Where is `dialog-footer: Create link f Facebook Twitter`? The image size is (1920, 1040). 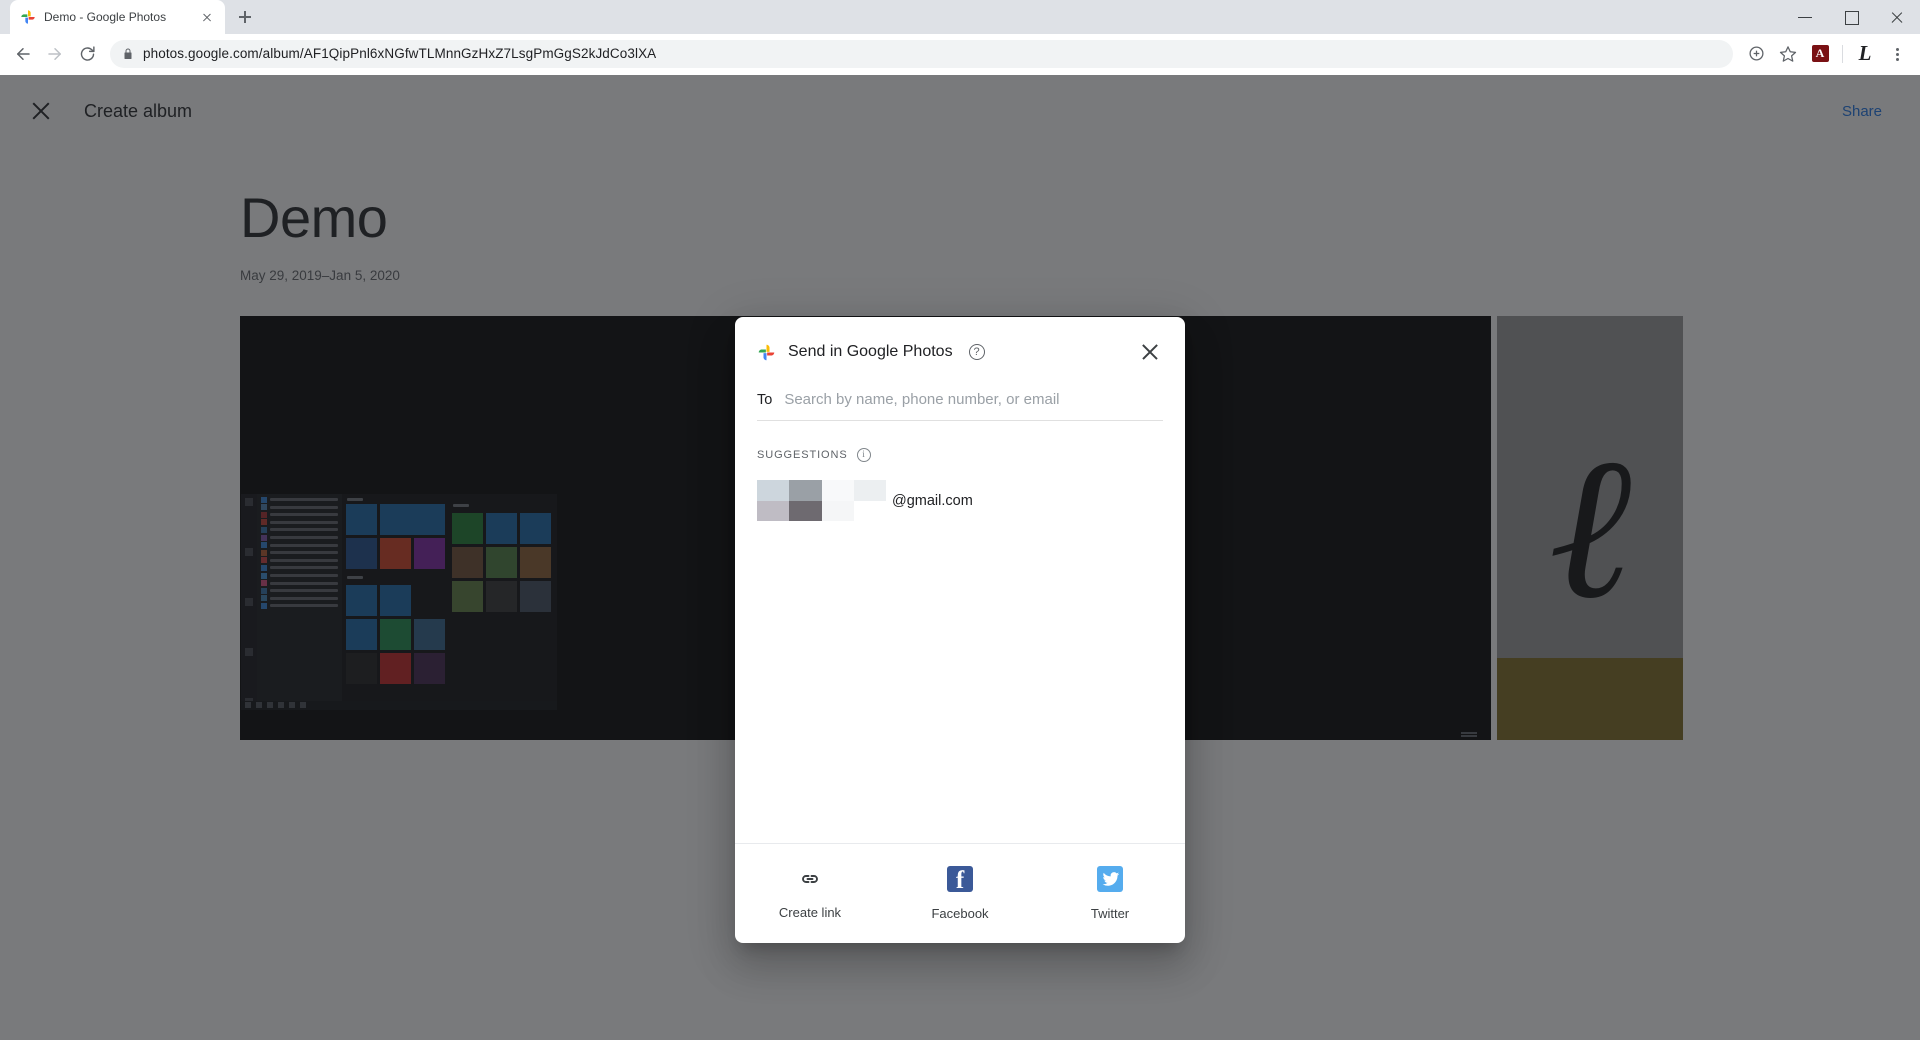 dialog-footer: Create link f Facebook Twitter is located at coordinates (960, 893).